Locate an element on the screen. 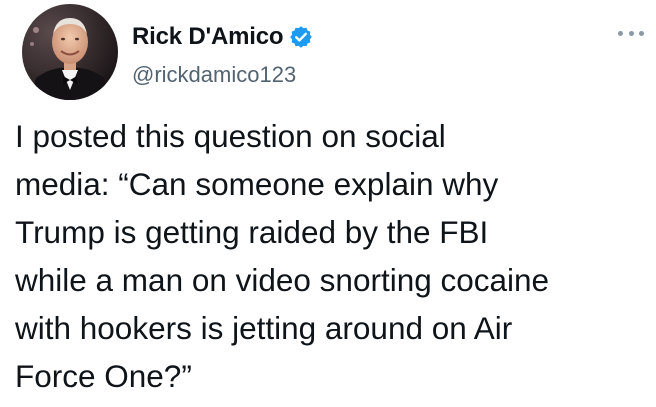 The height and width of the screenshot is (407, 656). author-avatar is located at coordinates (70, 52).